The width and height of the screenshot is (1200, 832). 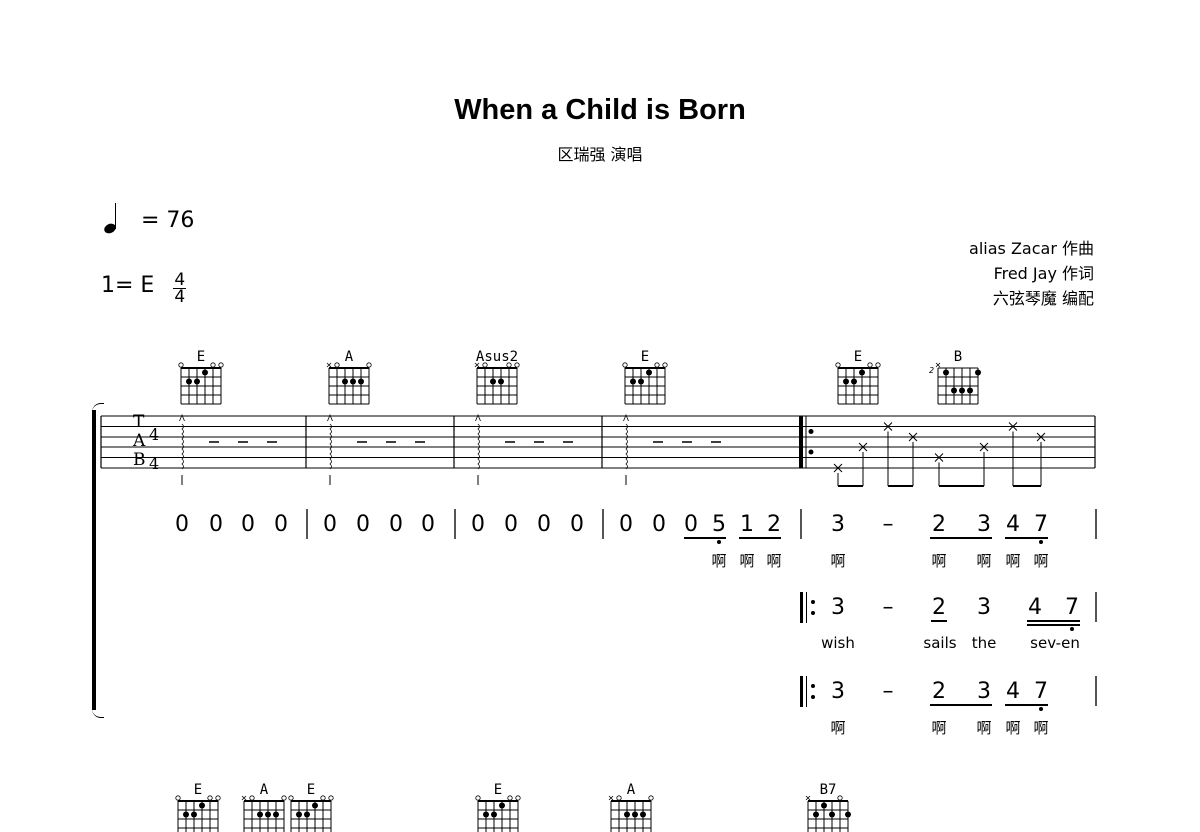 I want to click on row1-note: 7, so click(x=1041, y=524).